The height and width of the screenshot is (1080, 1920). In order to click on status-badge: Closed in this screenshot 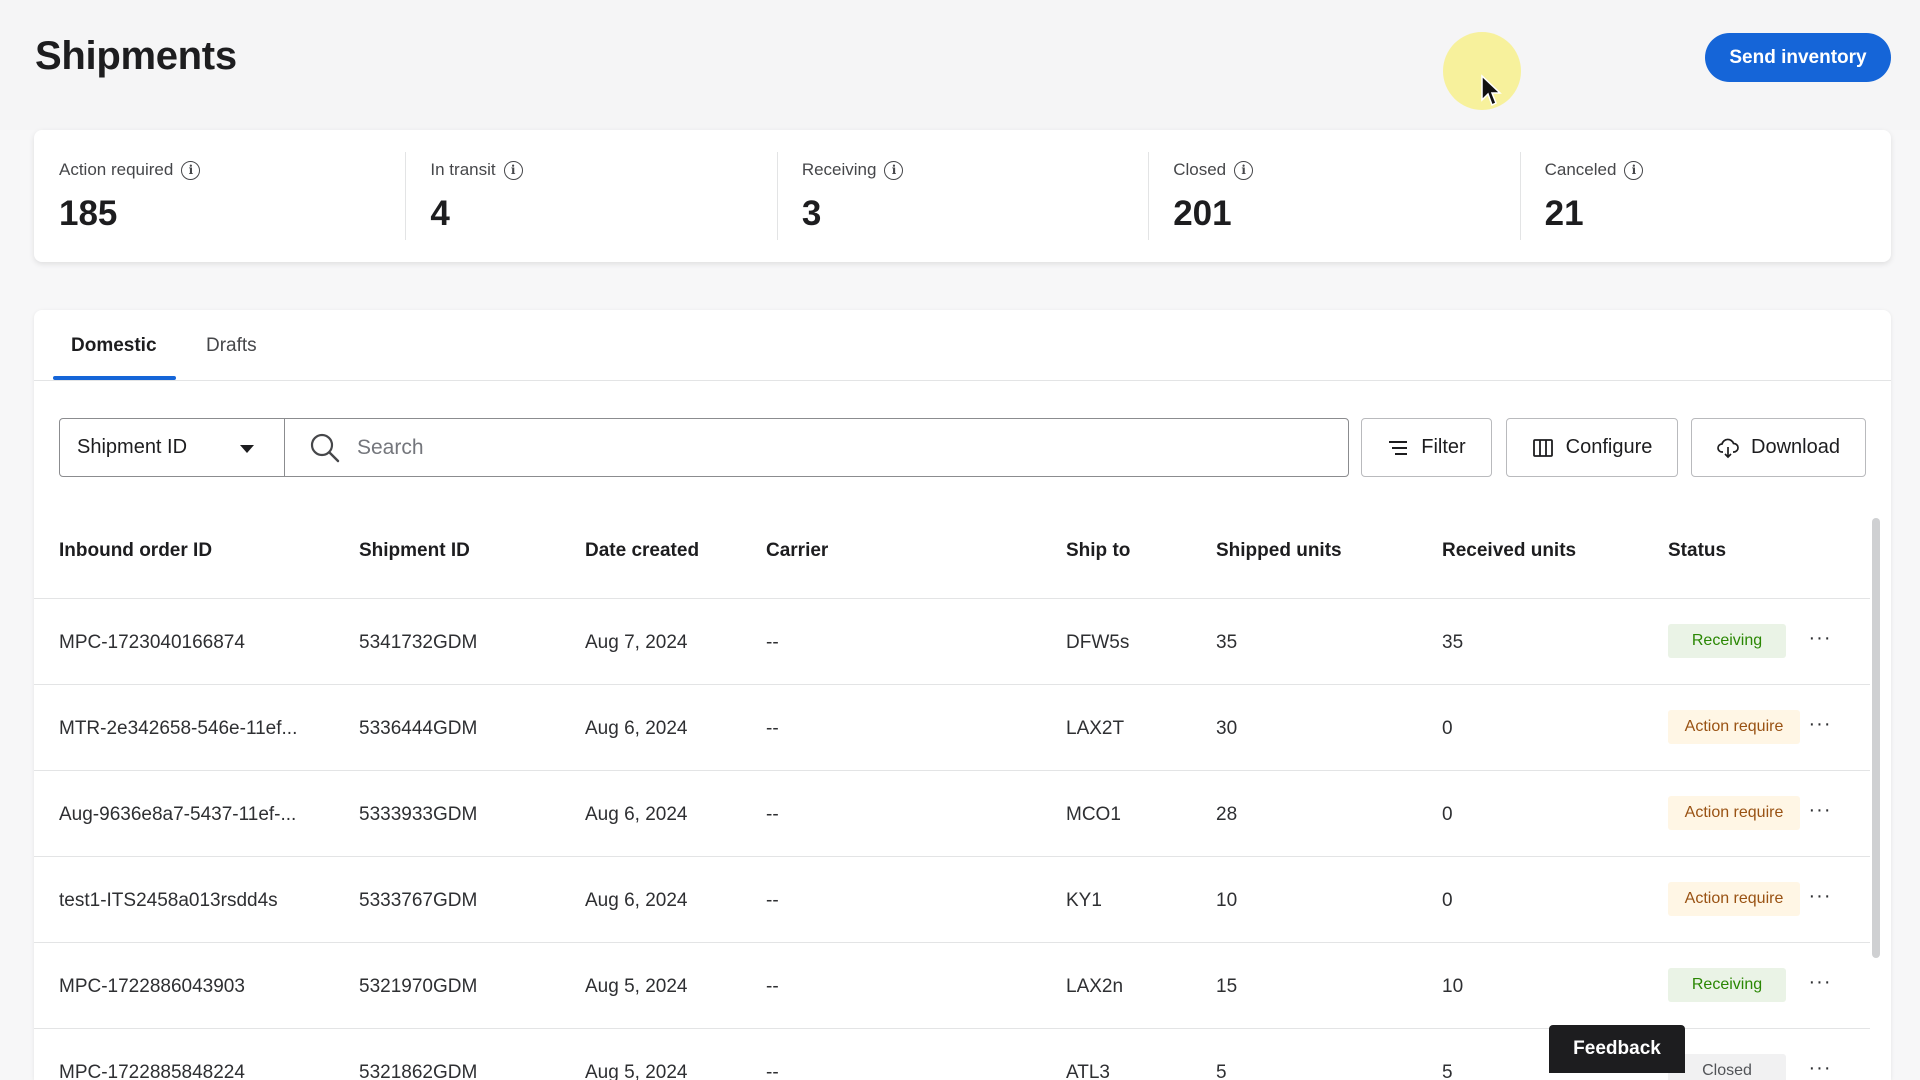, I will do `click(1727, 1067)`.